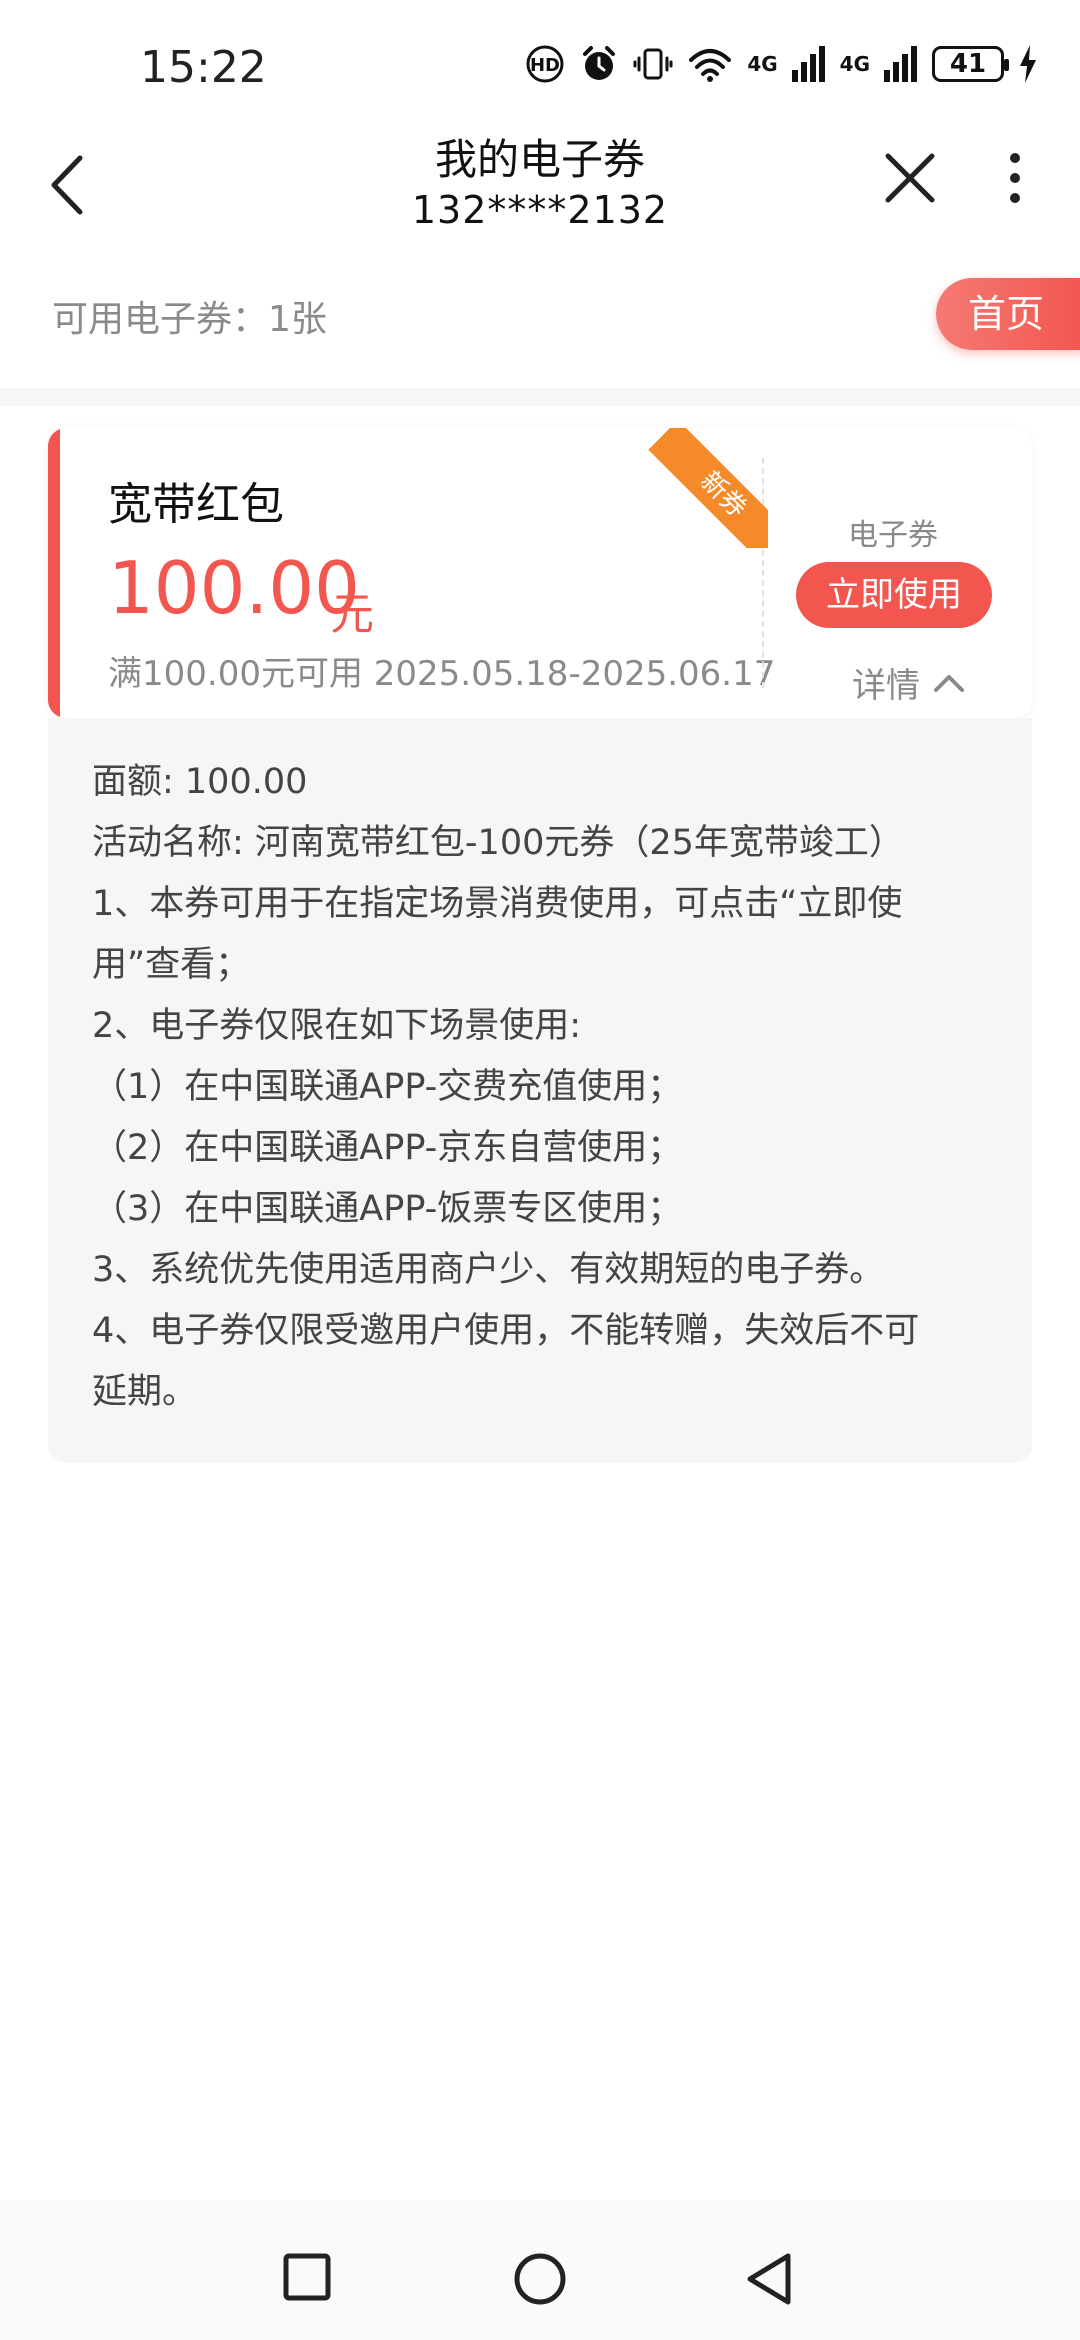 The width and height of the screenshot is (1080, 2340). I want to click on coupon-amount: 100.00, so click(234, 588).